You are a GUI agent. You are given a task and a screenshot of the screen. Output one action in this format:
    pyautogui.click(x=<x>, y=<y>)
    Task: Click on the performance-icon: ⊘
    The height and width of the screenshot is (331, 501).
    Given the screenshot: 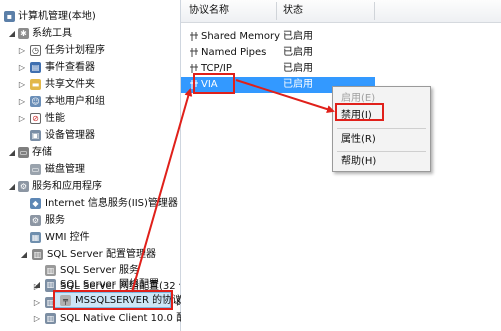 What is the action you would take?
    pyautogui.click(x=35, y=118)
    